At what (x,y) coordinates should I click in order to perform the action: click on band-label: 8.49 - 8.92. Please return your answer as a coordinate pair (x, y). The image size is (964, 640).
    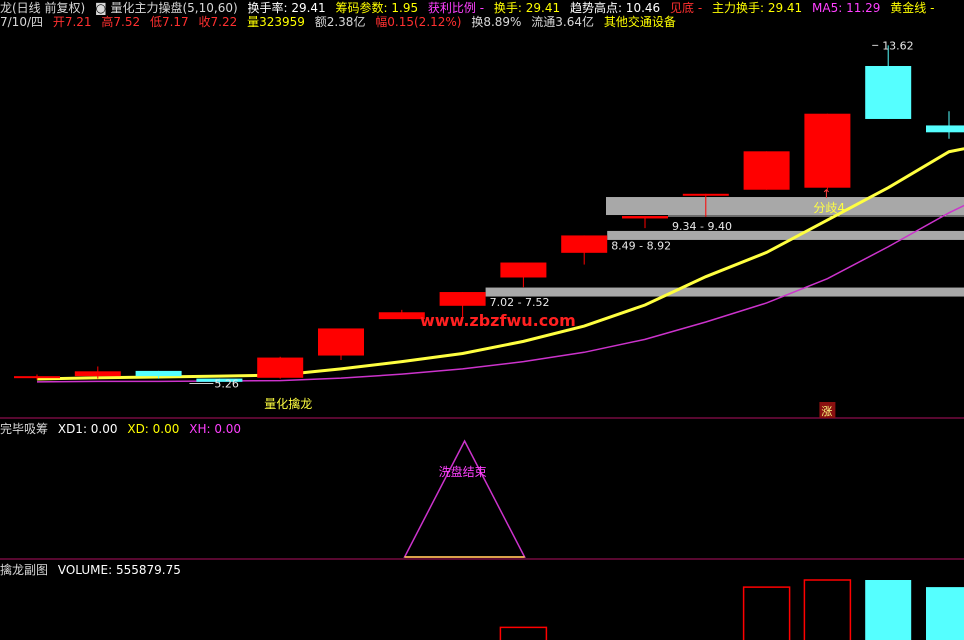
    Looking at the image, I should click on (641, 245).